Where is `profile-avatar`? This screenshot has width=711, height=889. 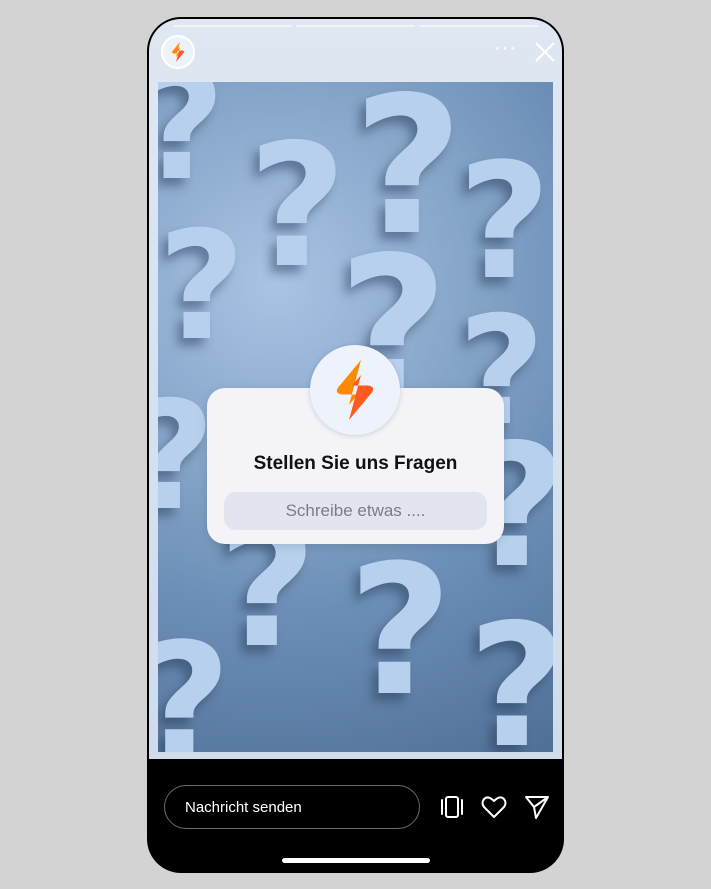 profile-avatar is located at coordinates (178, 52).